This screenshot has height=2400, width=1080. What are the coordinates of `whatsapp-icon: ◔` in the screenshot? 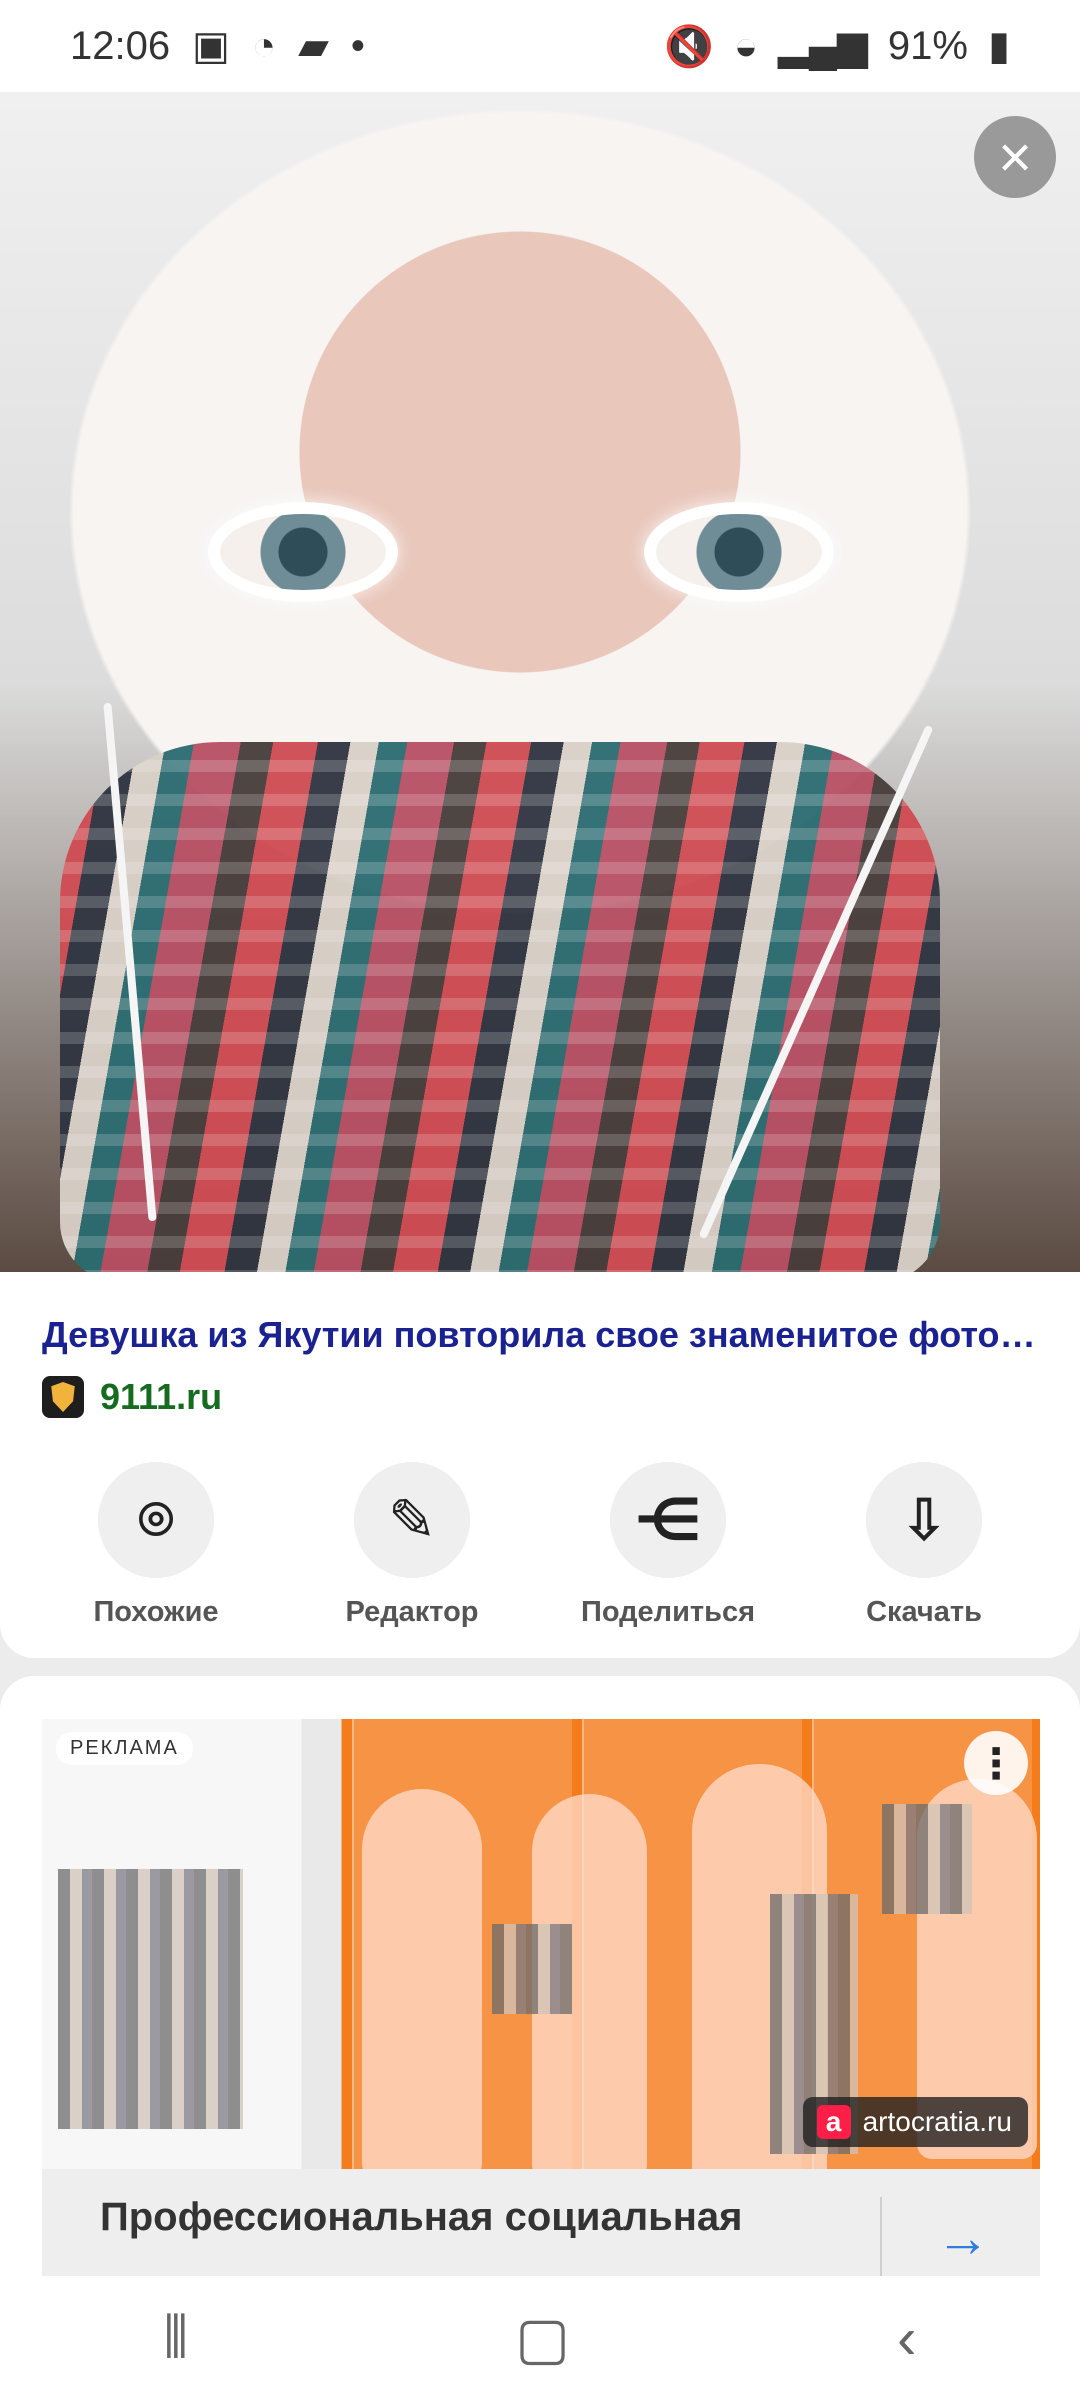 It's located at (264, 45).